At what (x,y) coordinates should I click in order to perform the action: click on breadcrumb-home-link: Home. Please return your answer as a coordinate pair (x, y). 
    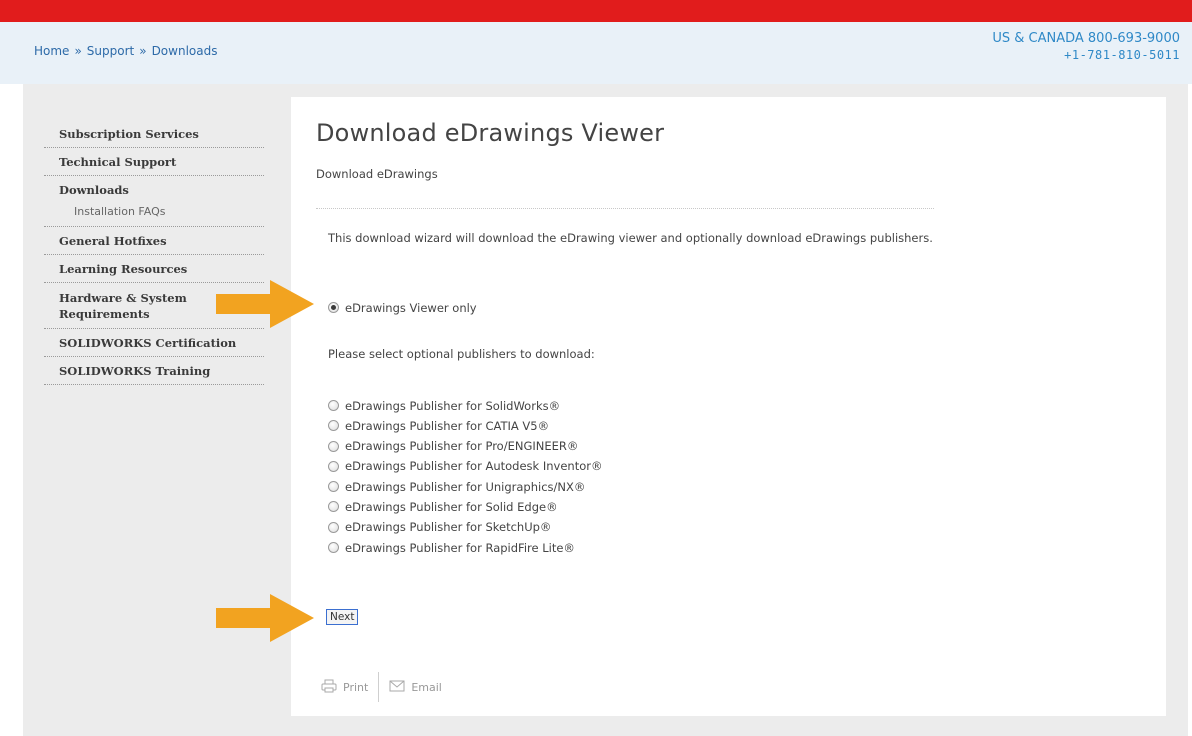
    Looking at the image, I should click on (51, 51).